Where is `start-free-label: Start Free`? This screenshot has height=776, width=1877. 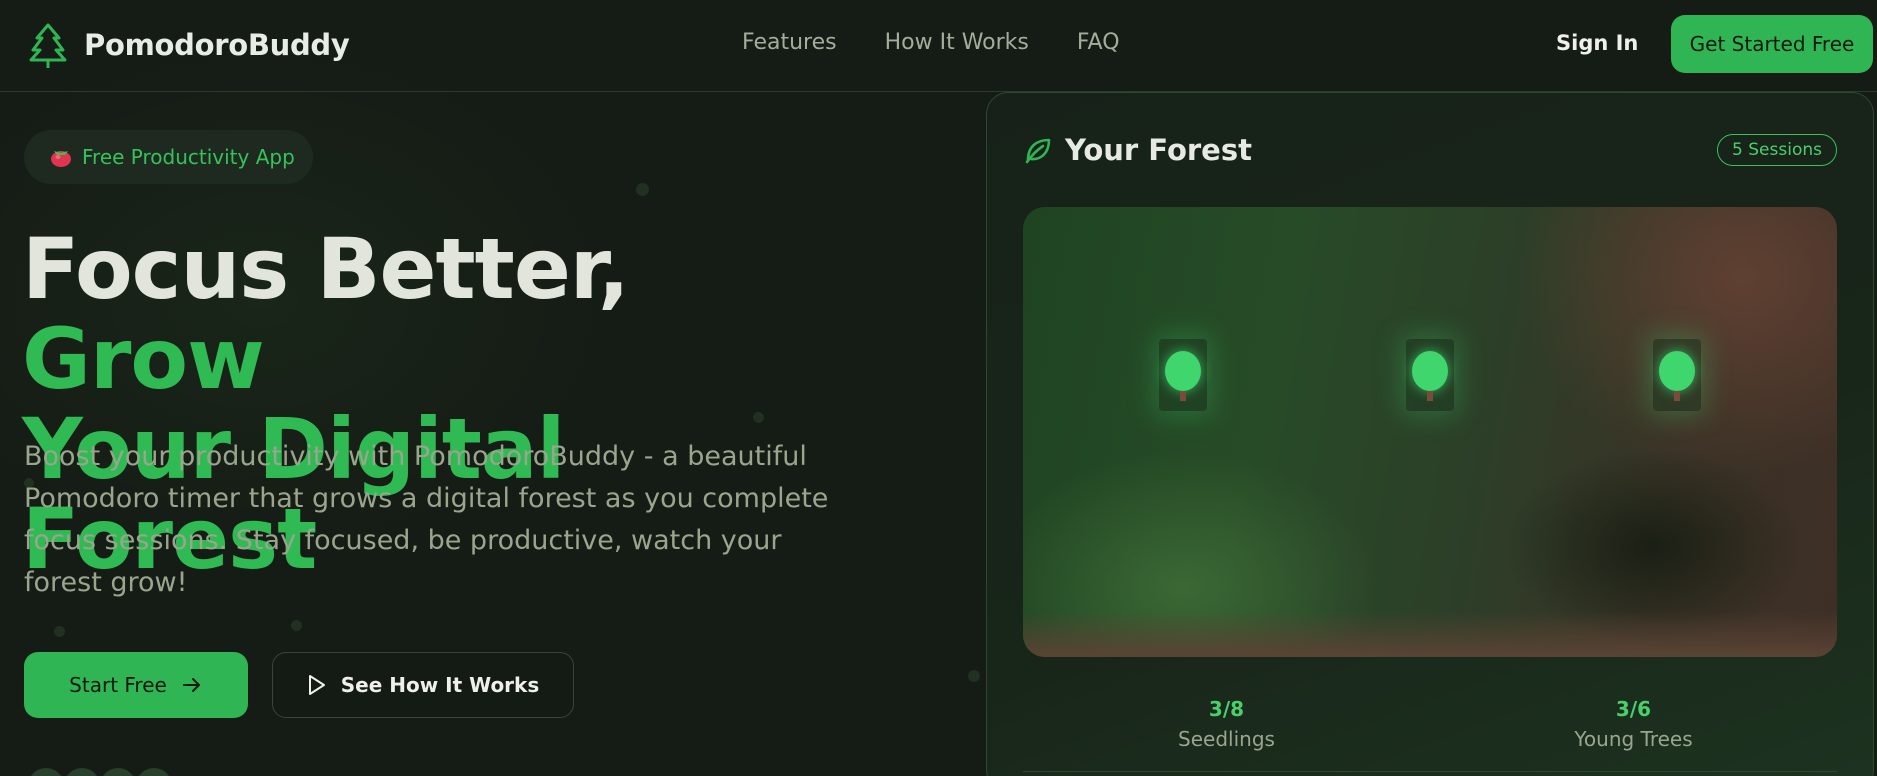 start-free-label: Start Free is located at coordinates (118, 685).